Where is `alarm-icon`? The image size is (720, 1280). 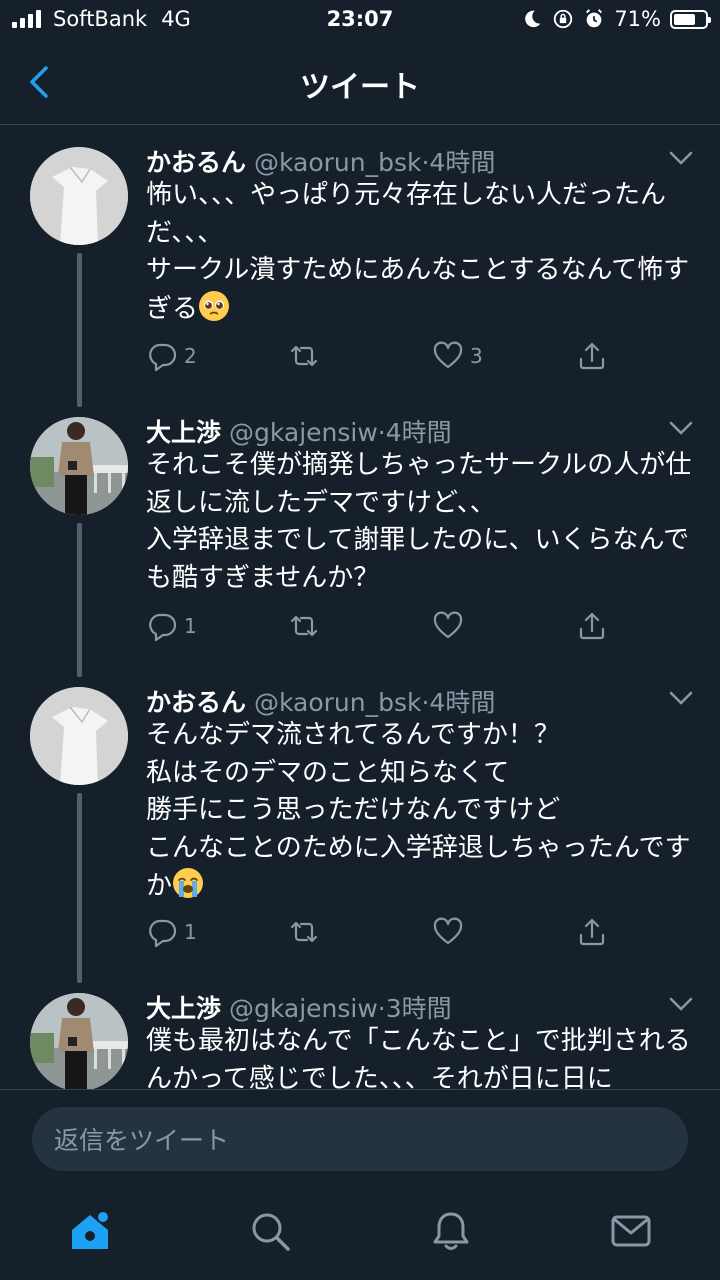 alarm-icon is located at coordinates (594, 18).